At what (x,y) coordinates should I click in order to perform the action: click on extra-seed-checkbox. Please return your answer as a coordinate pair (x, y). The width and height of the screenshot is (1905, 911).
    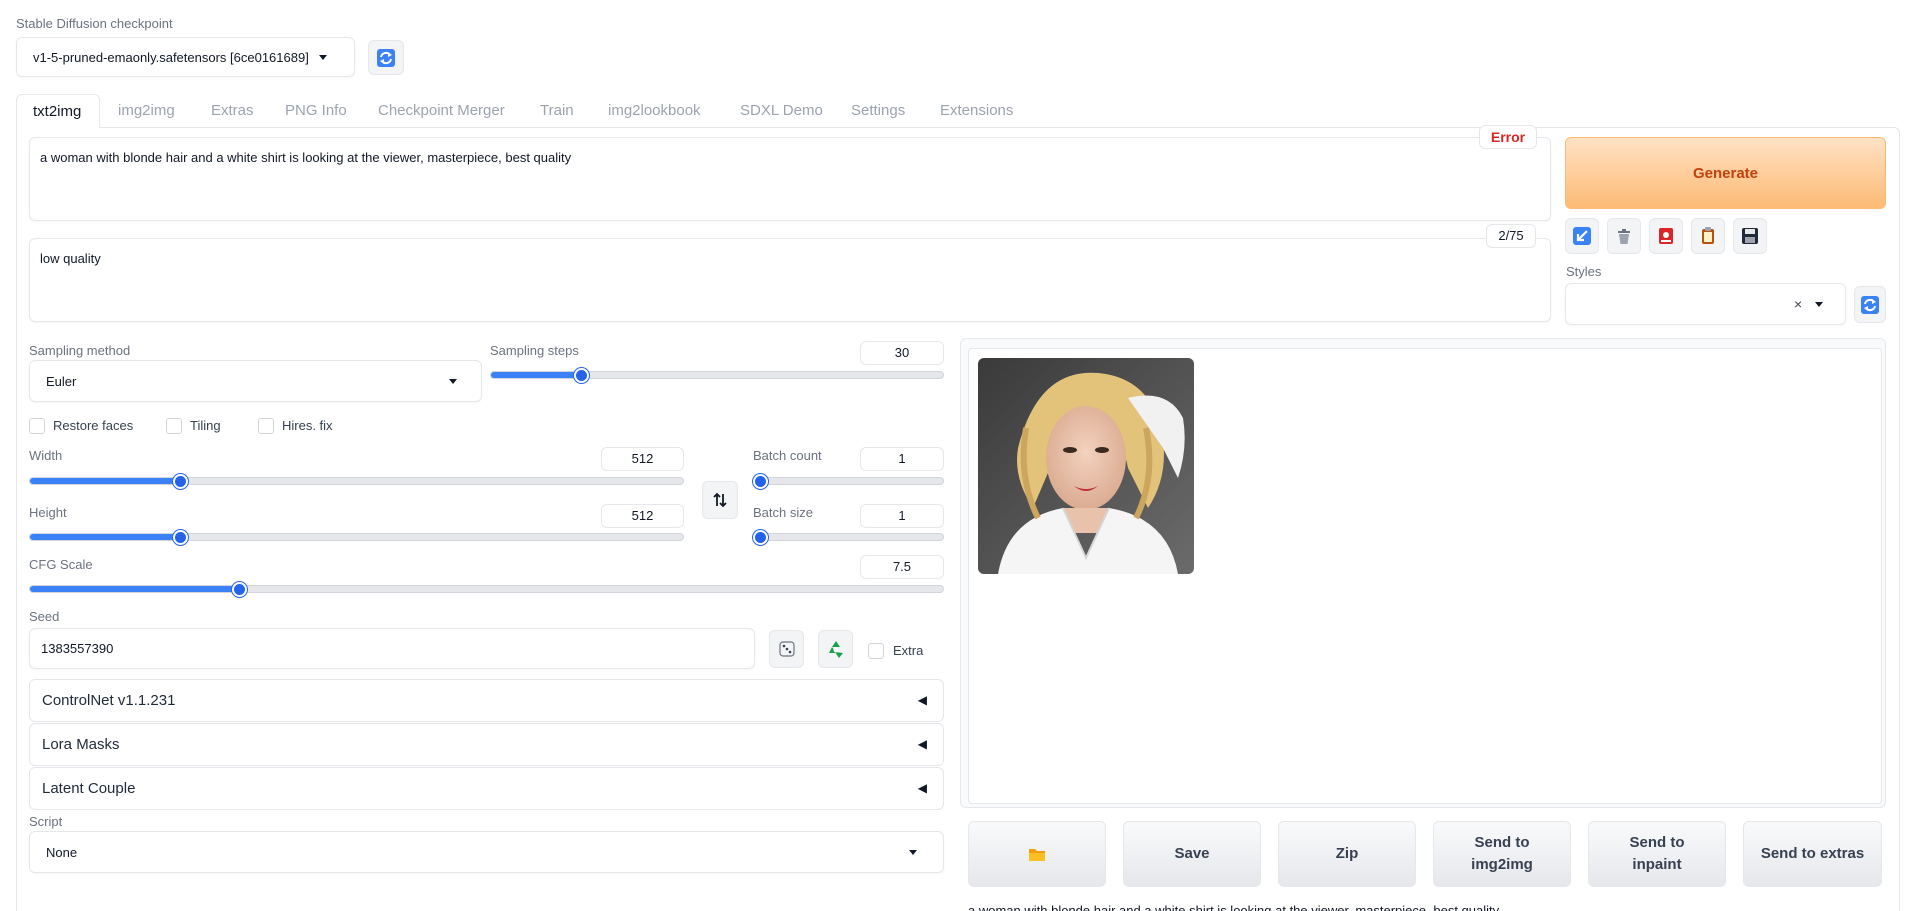
    Looking at the image, I should click on (876, 651).